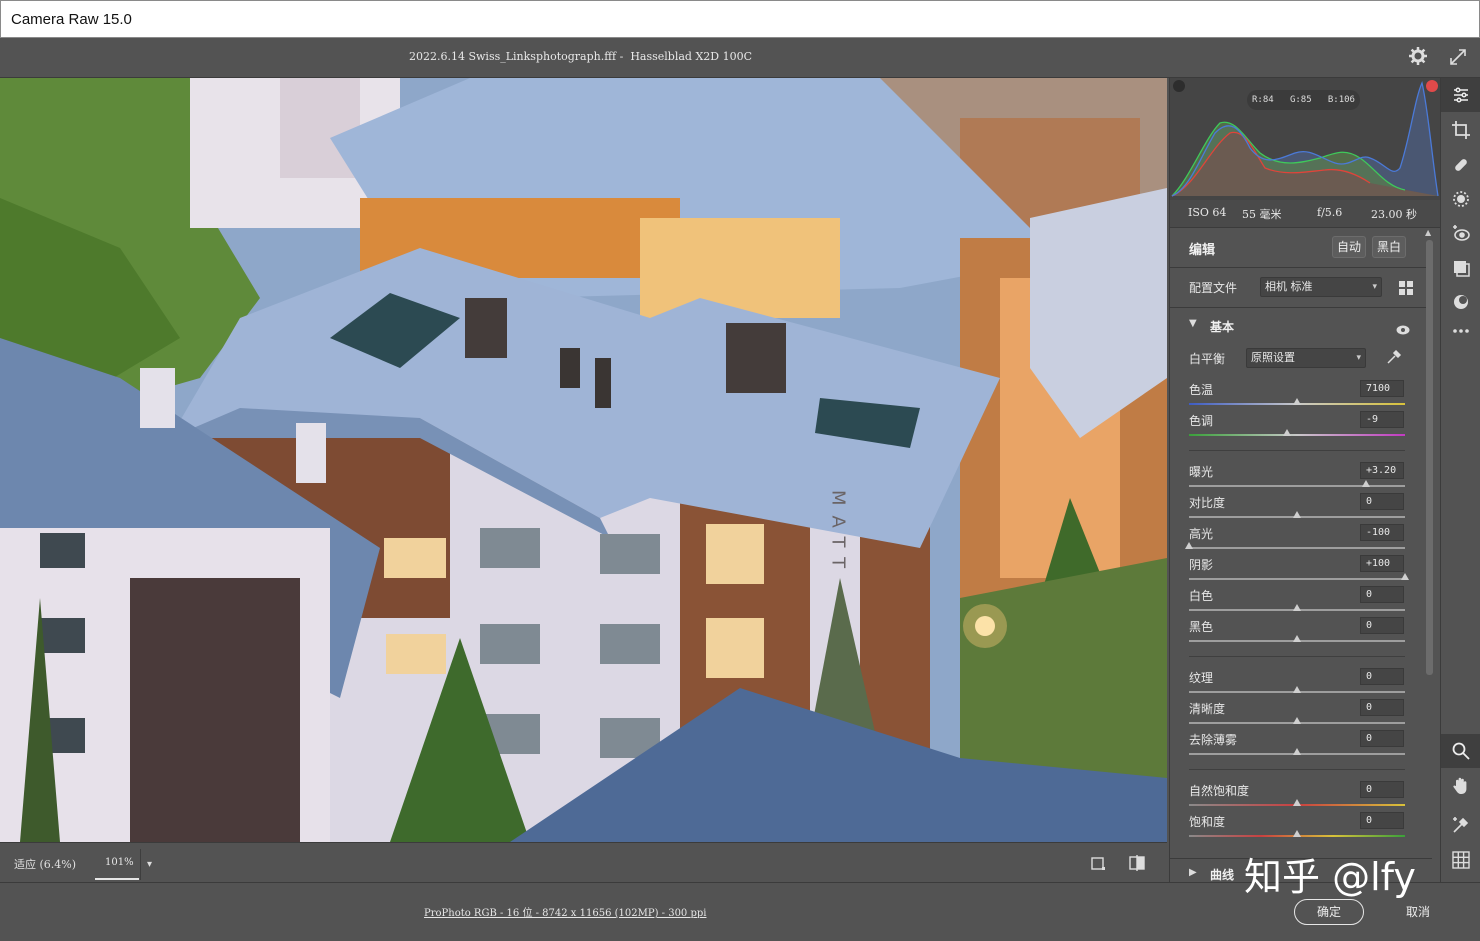 Image resolution: width=1480 pixels, height=941 pixels. Describe the element at coordinates (1382, 532) in the screenshot. I see `slider-value-input: -100` at that location.